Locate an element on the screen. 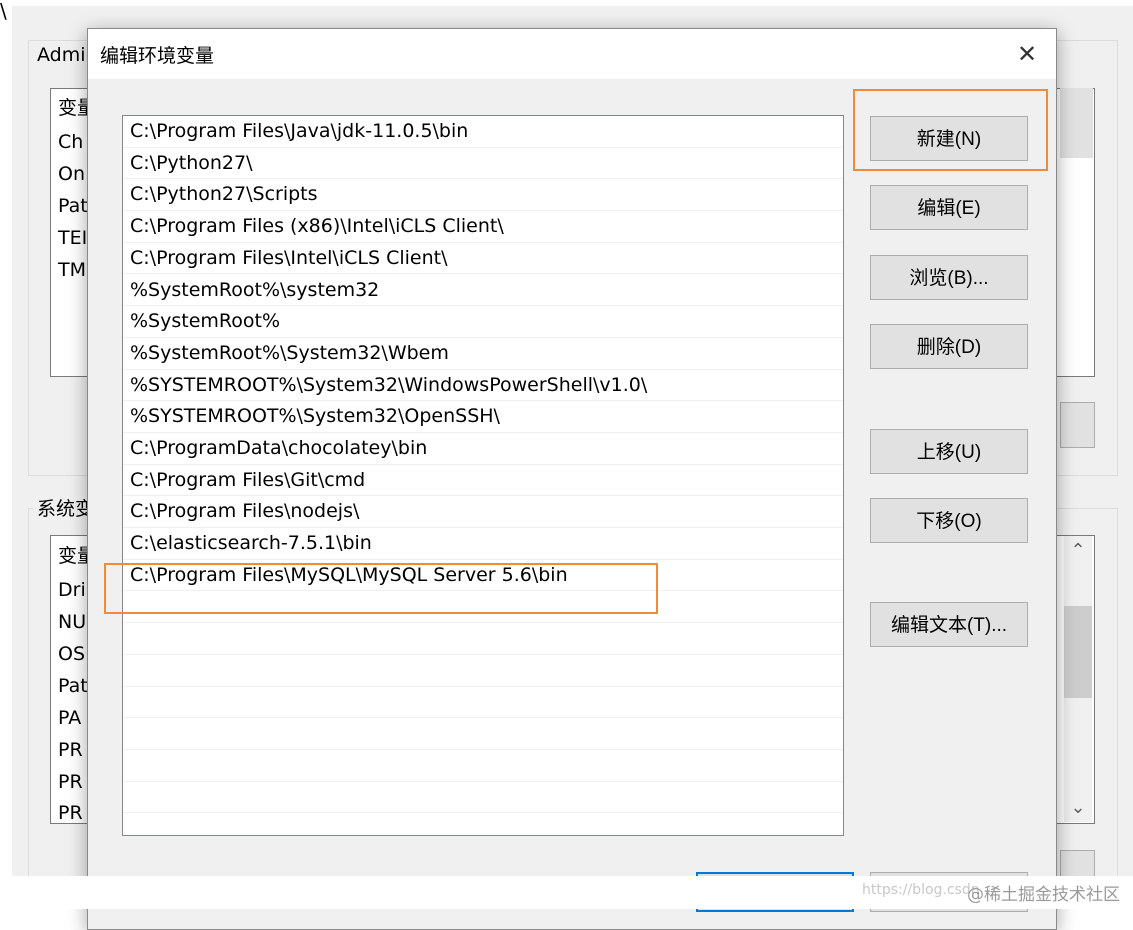  path-text: %SystemRoot%\System32\Wbem is located at coordinates (289, 352).